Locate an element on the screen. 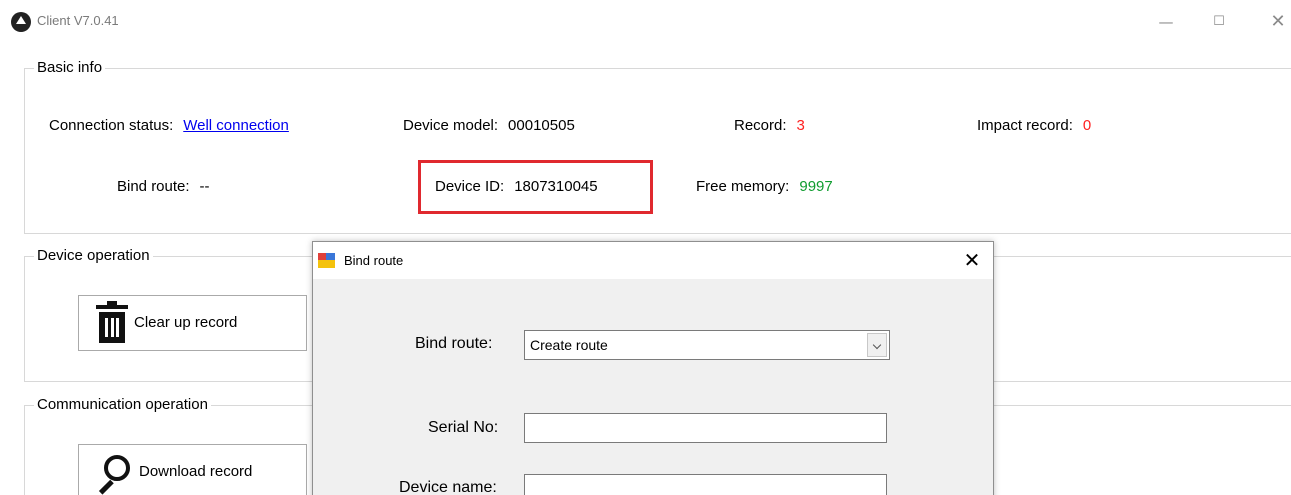 The image size is (1291, 495). dialog-title-bar: Bind route ✕ is located at coordinates (653, 260).